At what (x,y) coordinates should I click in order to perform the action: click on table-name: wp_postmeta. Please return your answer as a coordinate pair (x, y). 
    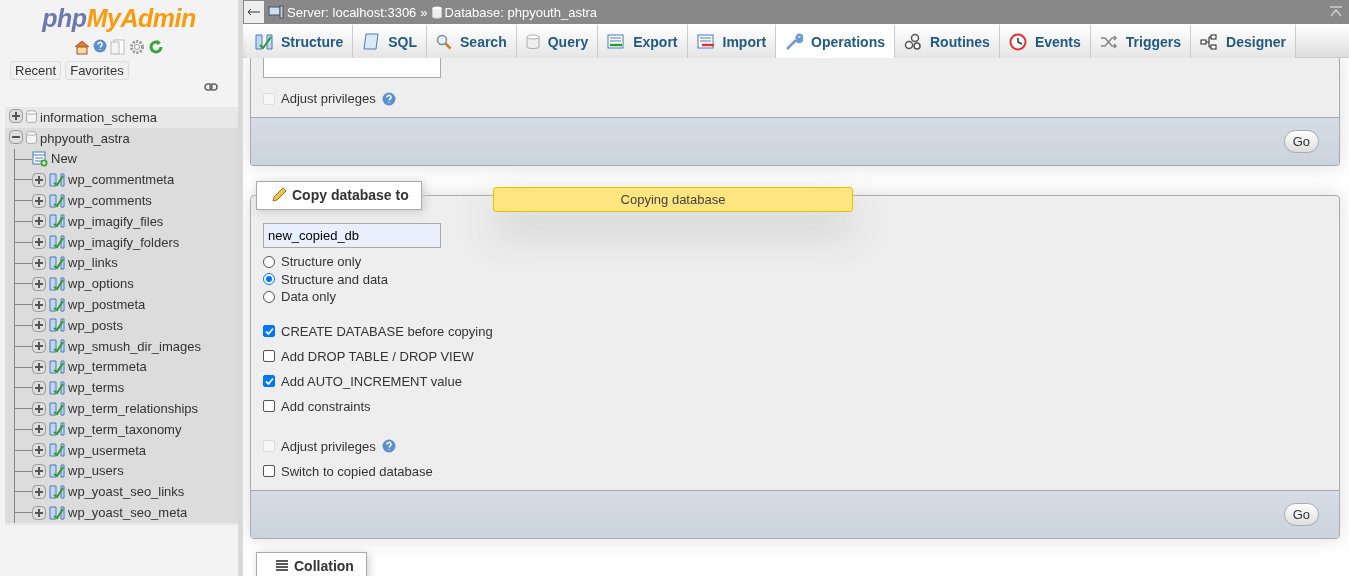
    Looking at the image, I should click on (107, 305).